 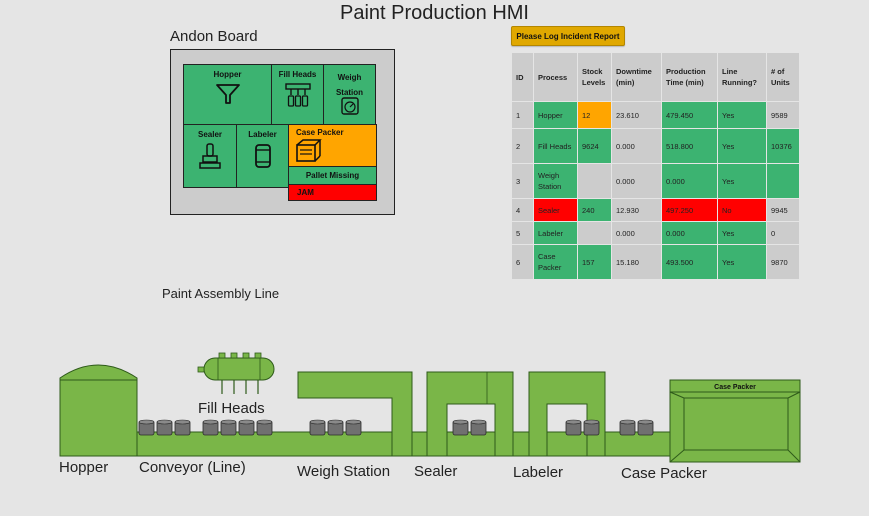 I want to click on table-cell: 518.800, so click(x=689, y=146).